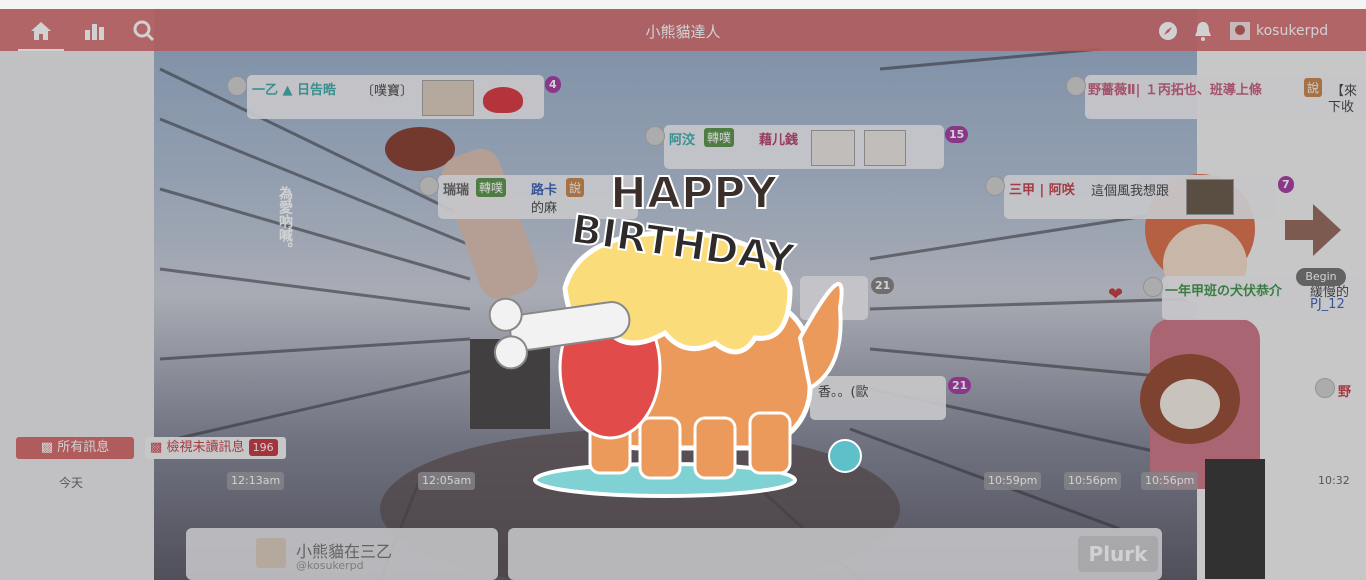 The image size is (1366, 580). I want to click on plurk-author: 野薔薇Ⅱ| １丙拓也、班導上條, so click(1175, 88).